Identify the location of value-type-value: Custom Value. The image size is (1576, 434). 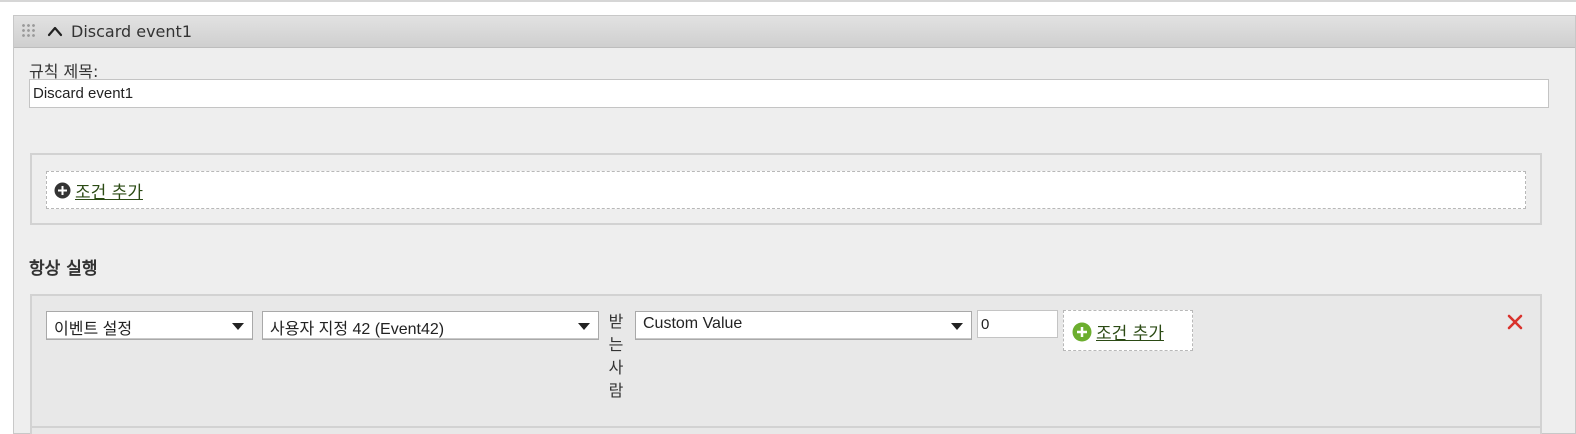
(693, 323).